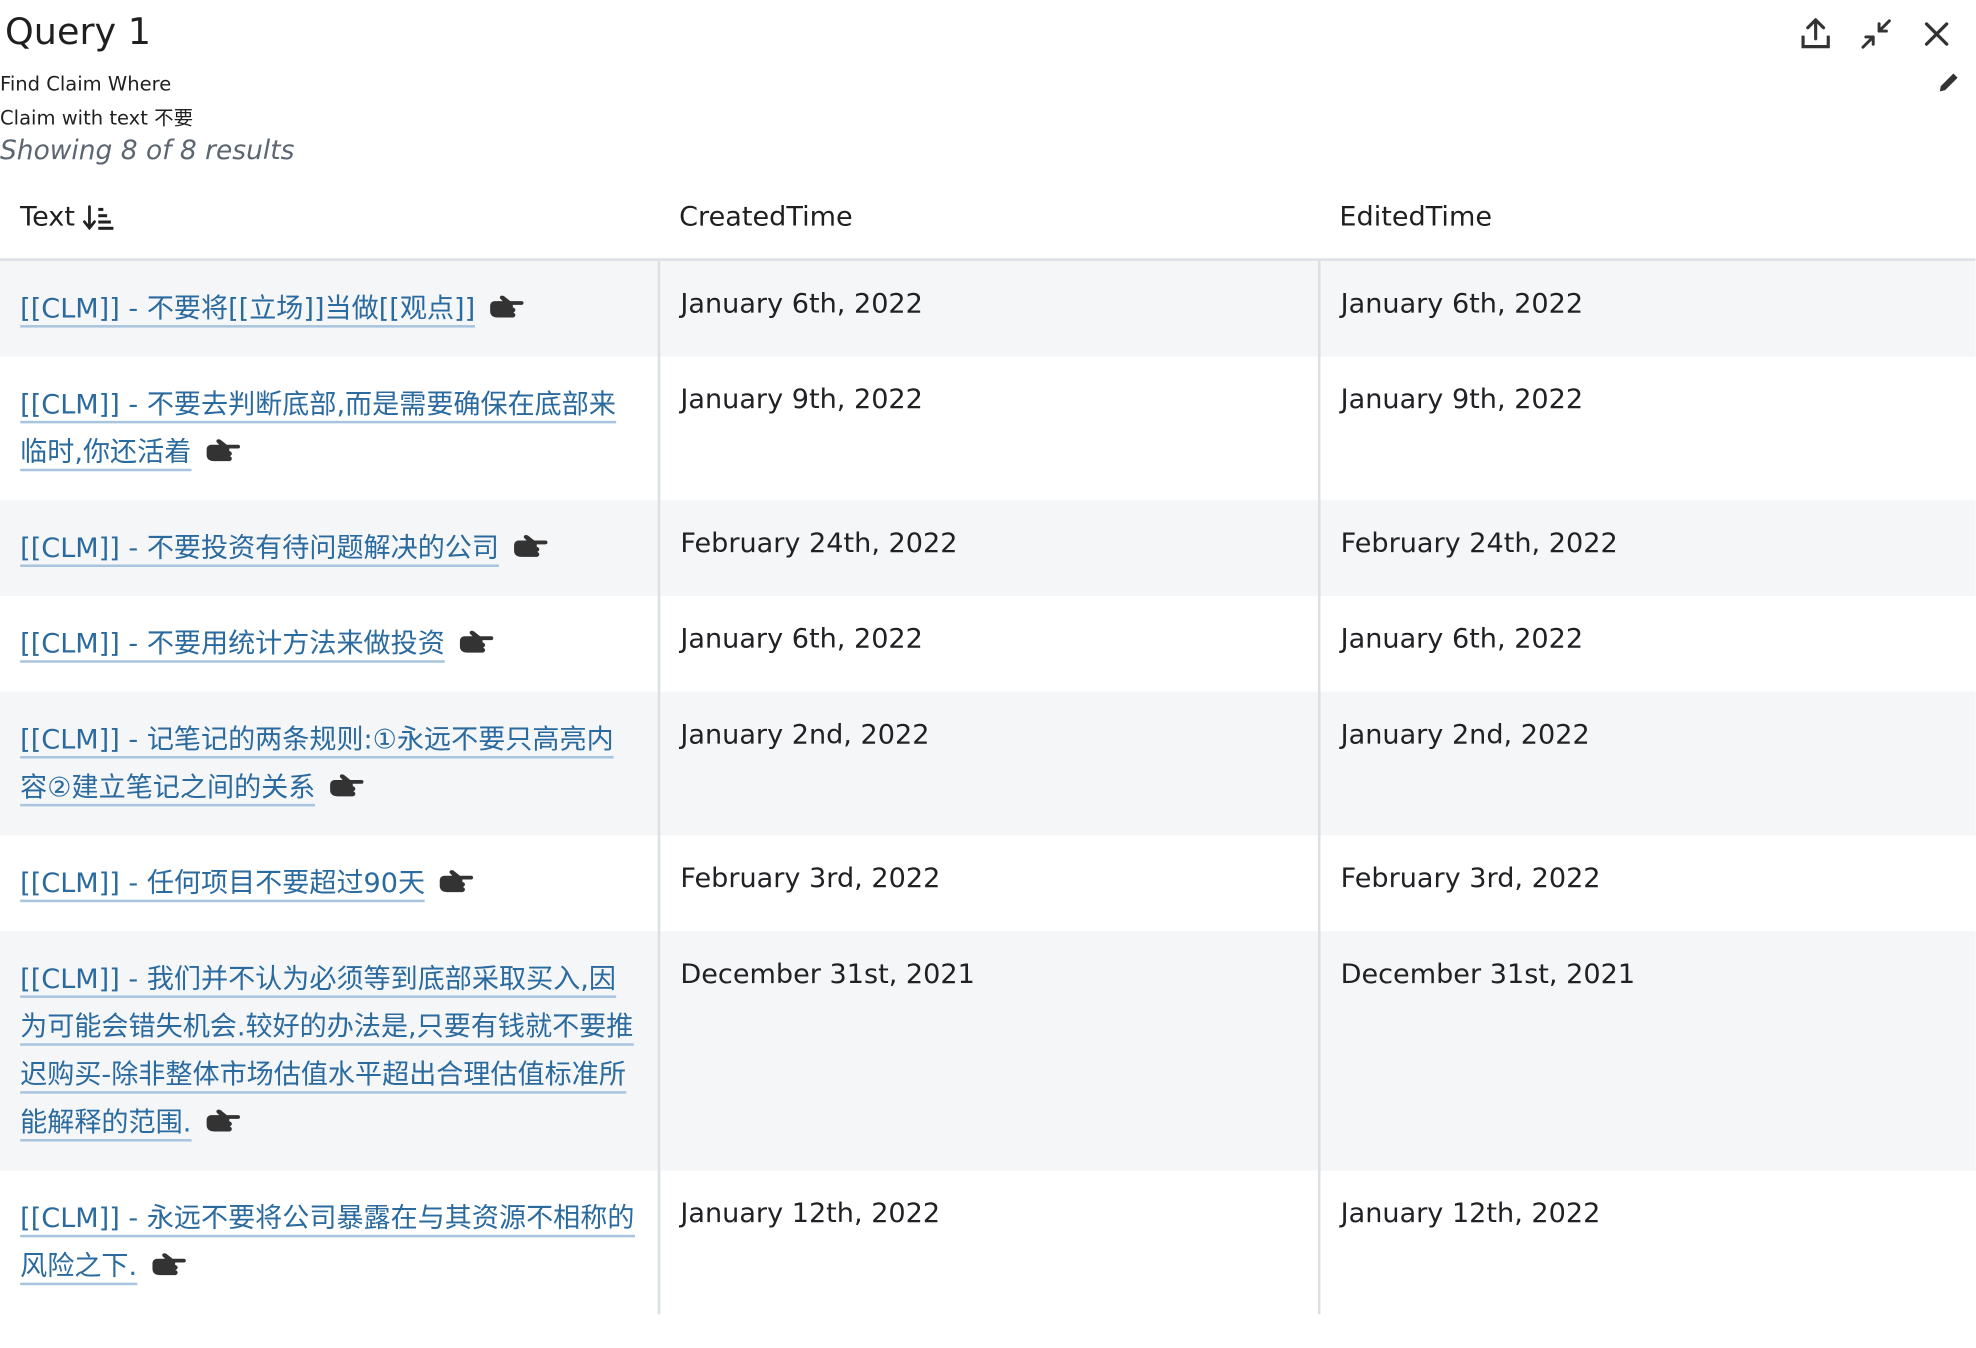 Image resolution: width=1976 pixels, height=1348 pixels. I want to click on cell-text: [[CLM]] - 不要去判断底部,而是需要确保在底部来临时,你还活着, so click(330, 428).